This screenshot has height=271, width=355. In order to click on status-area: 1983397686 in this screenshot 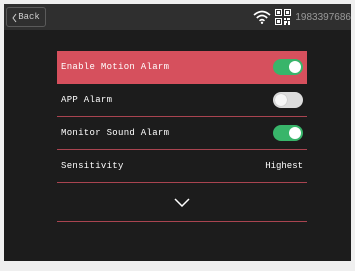, I will do `click(302, 17)`.